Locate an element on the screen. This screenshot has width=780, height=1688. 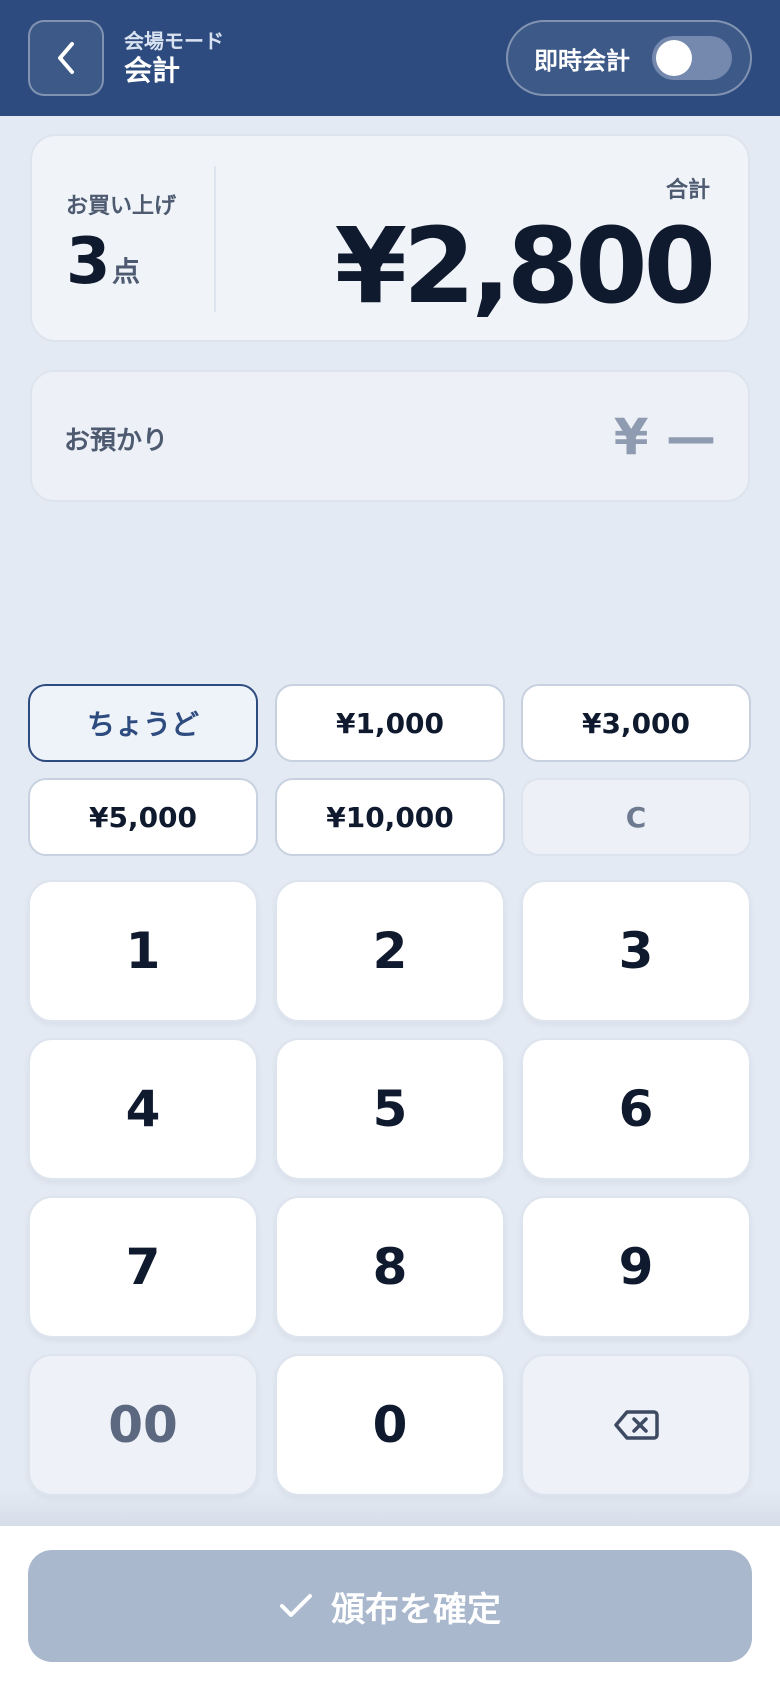
footer-bar: 頒布を確定 is located at coordinates (390, 1607).